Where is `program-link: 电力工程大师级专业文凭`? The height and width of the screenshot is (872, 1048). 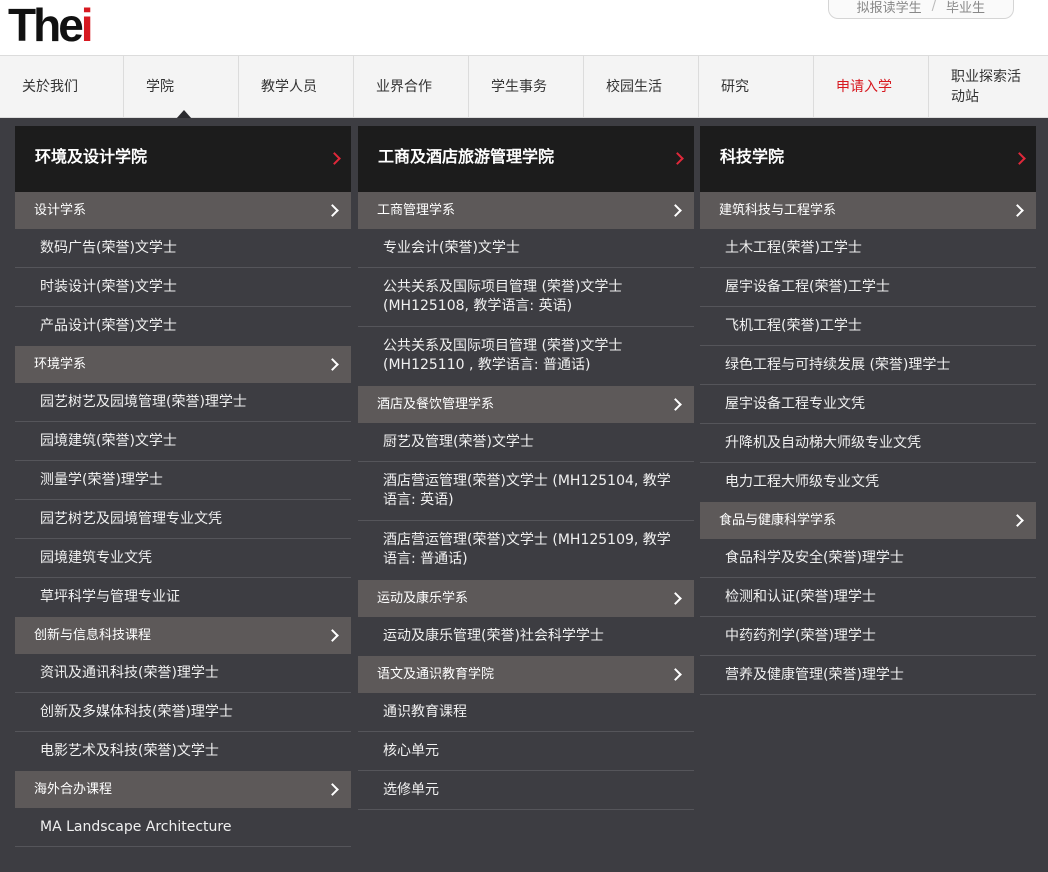 program-link: 电力工程大师级专业文凭 is located at coordinates (868, 482).